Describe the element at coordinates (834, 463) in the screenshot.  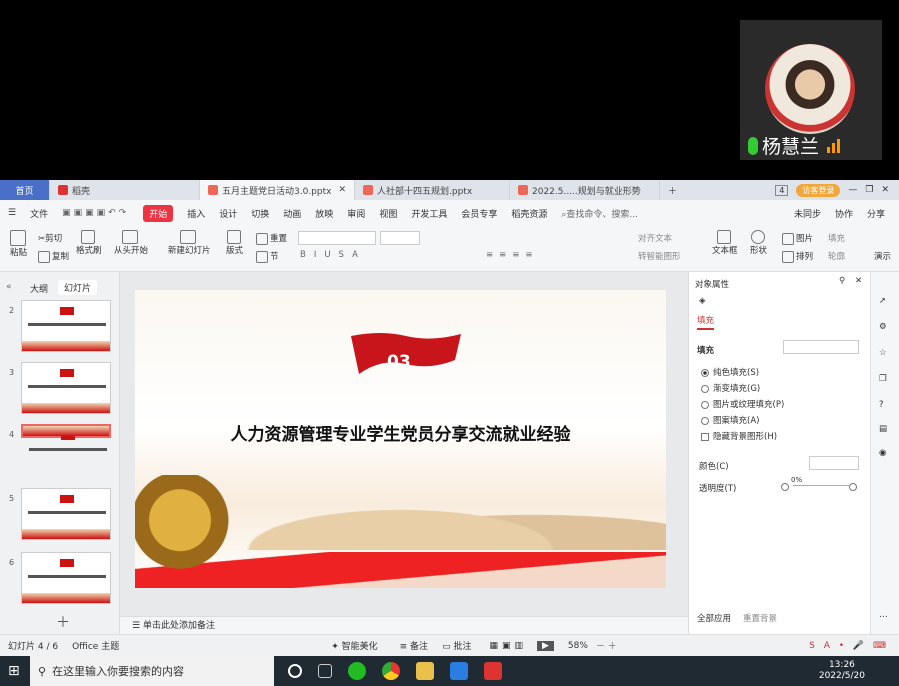
I see `color-picker` at that location.